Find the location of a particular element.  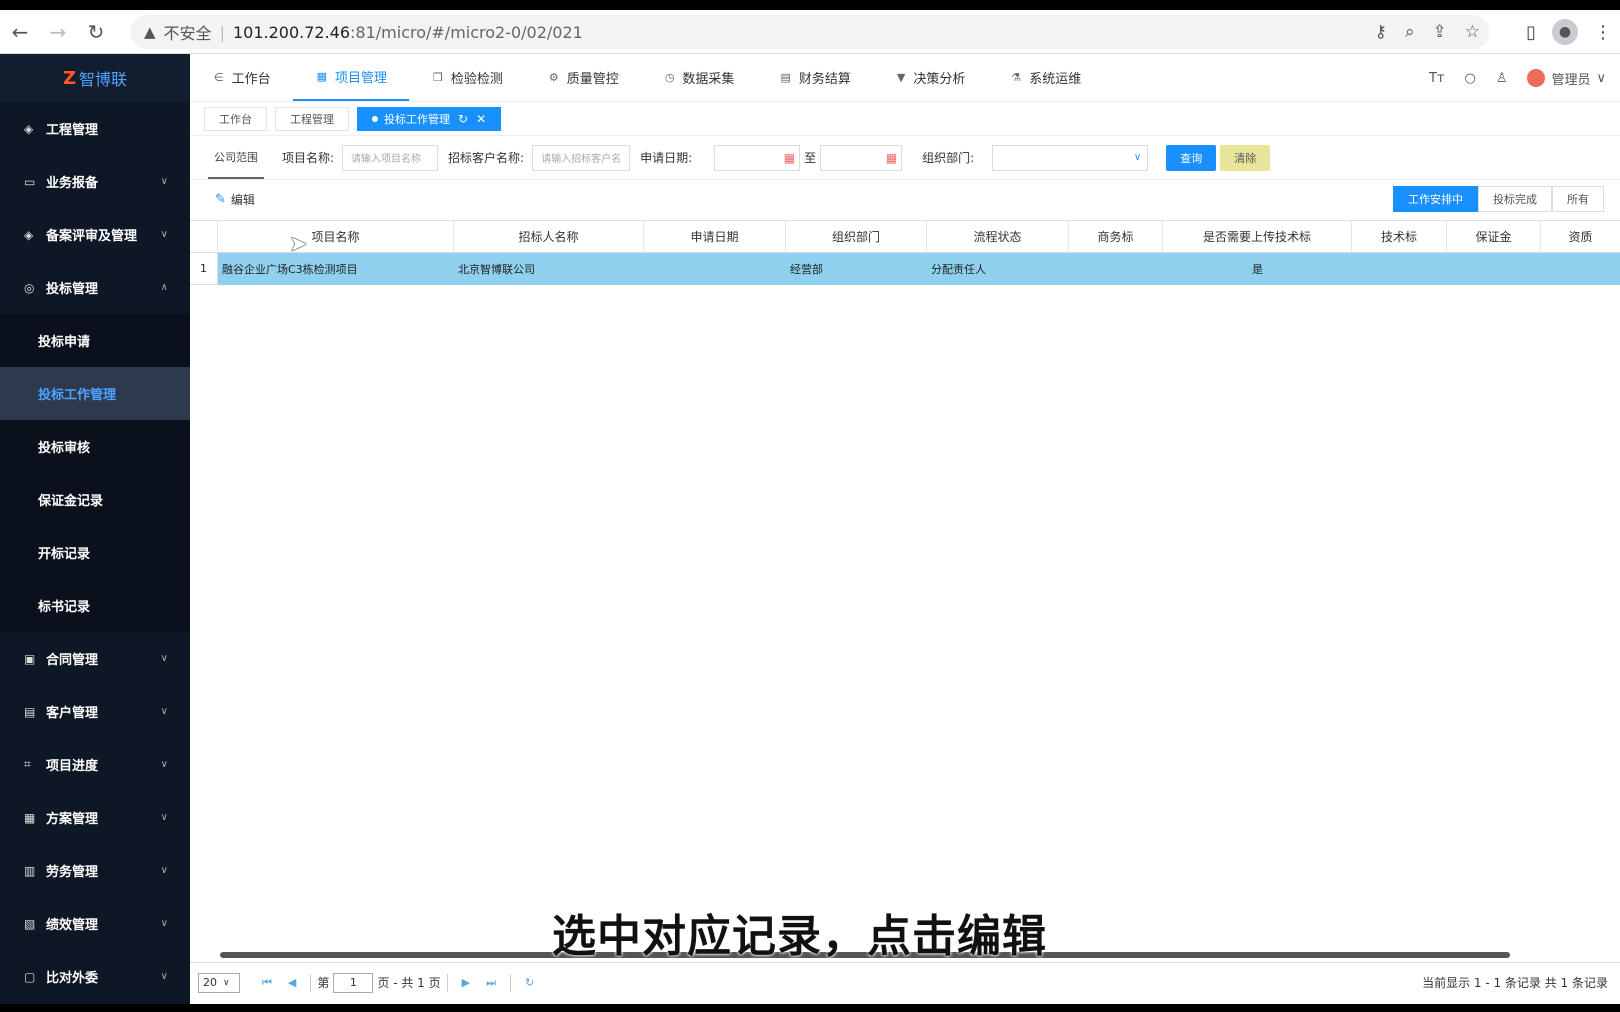

sidebar-item-bid-mgmt: ◎ 投标管理 ∧ is located at coordinates (95, 287).